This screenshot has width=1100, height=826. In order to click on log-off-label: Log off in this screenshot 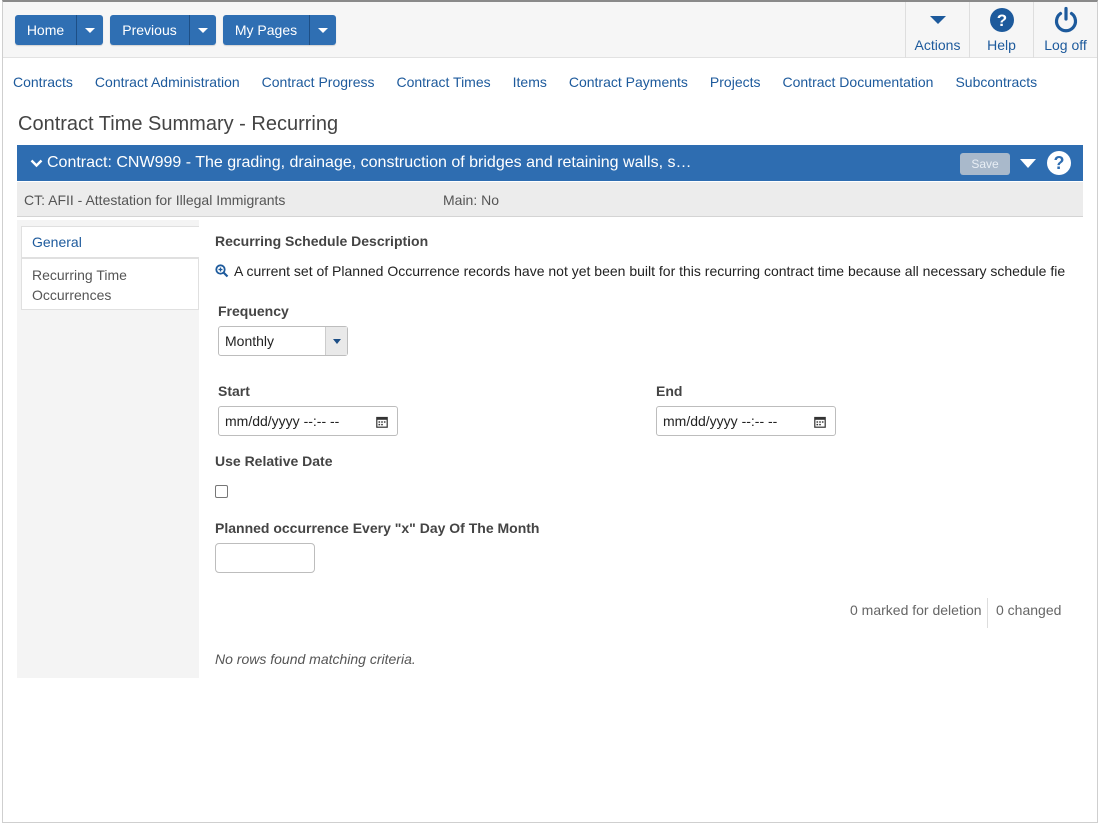, I will do `click(1065, 45)`.